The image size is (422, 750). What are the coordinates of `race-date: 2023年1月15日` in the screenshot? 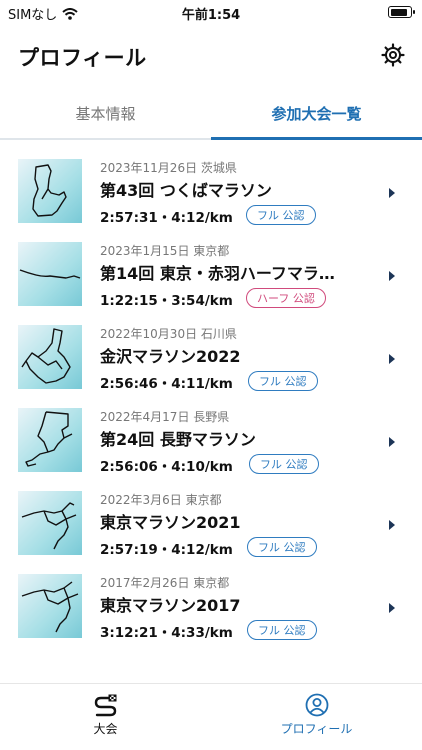 It's located at (145, 251).